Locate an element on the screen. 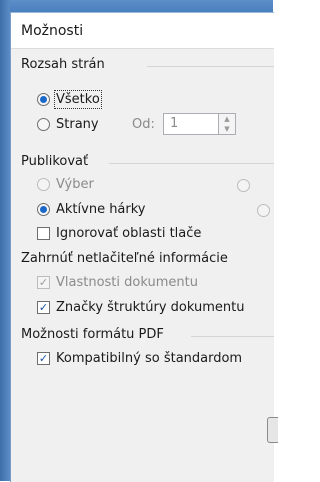 The image size is (320, 482). publish-divider is located at coordinates (191, 163).